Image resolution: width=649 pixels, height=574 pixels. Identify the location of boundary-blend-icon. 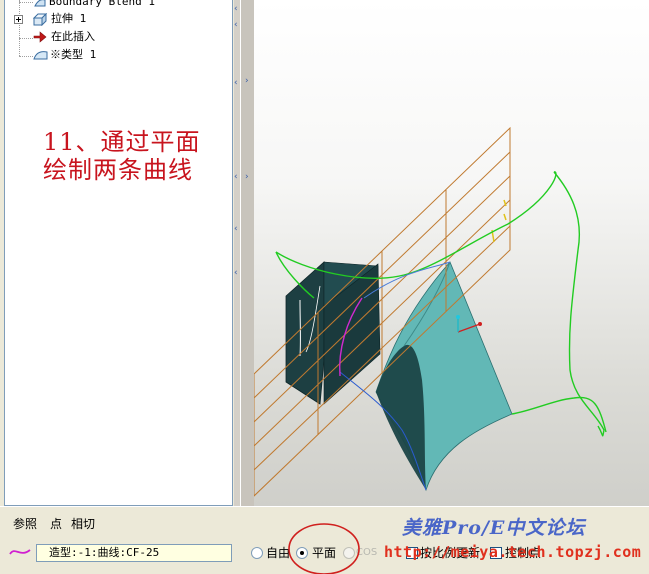
(40, 3).